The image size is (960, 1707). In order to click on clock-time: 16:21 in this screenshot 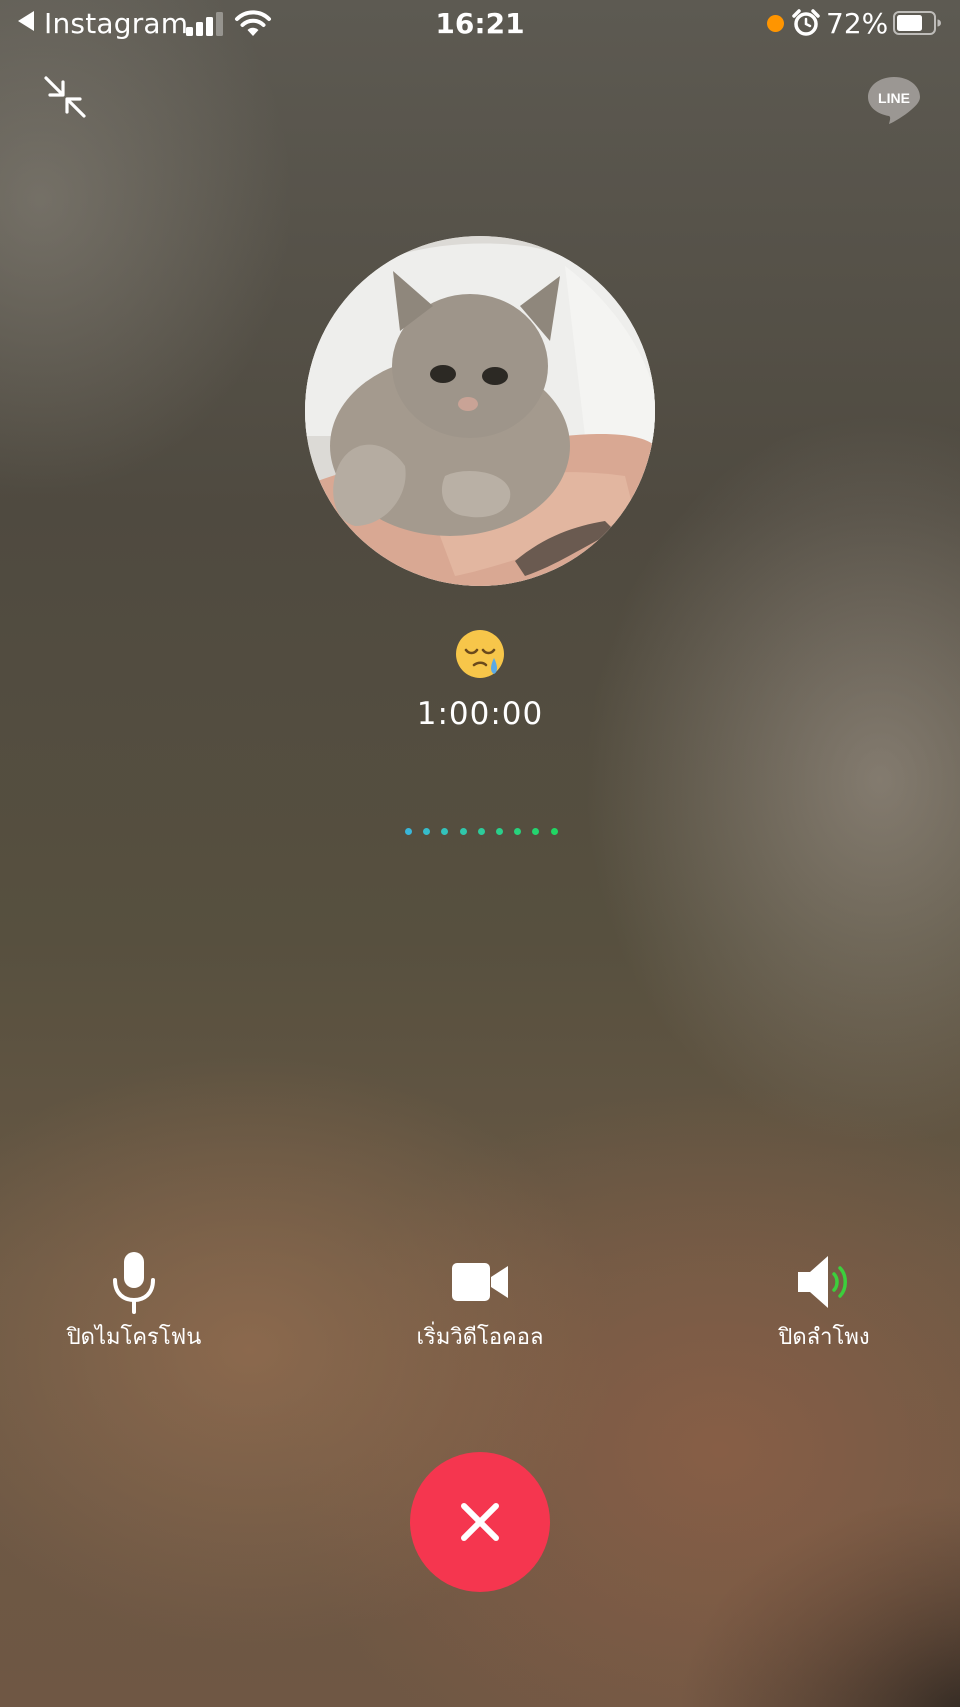, I will do `click(480, 23)`.